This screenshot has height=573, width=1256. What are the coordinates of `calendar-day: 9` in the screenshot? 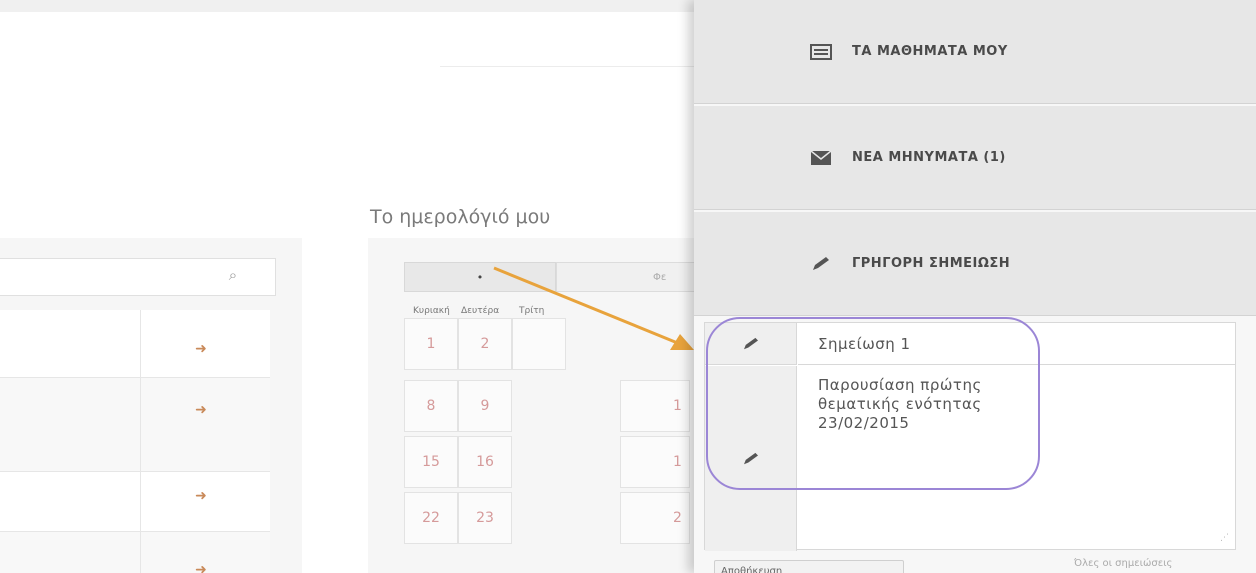 It's located at (485, 406).